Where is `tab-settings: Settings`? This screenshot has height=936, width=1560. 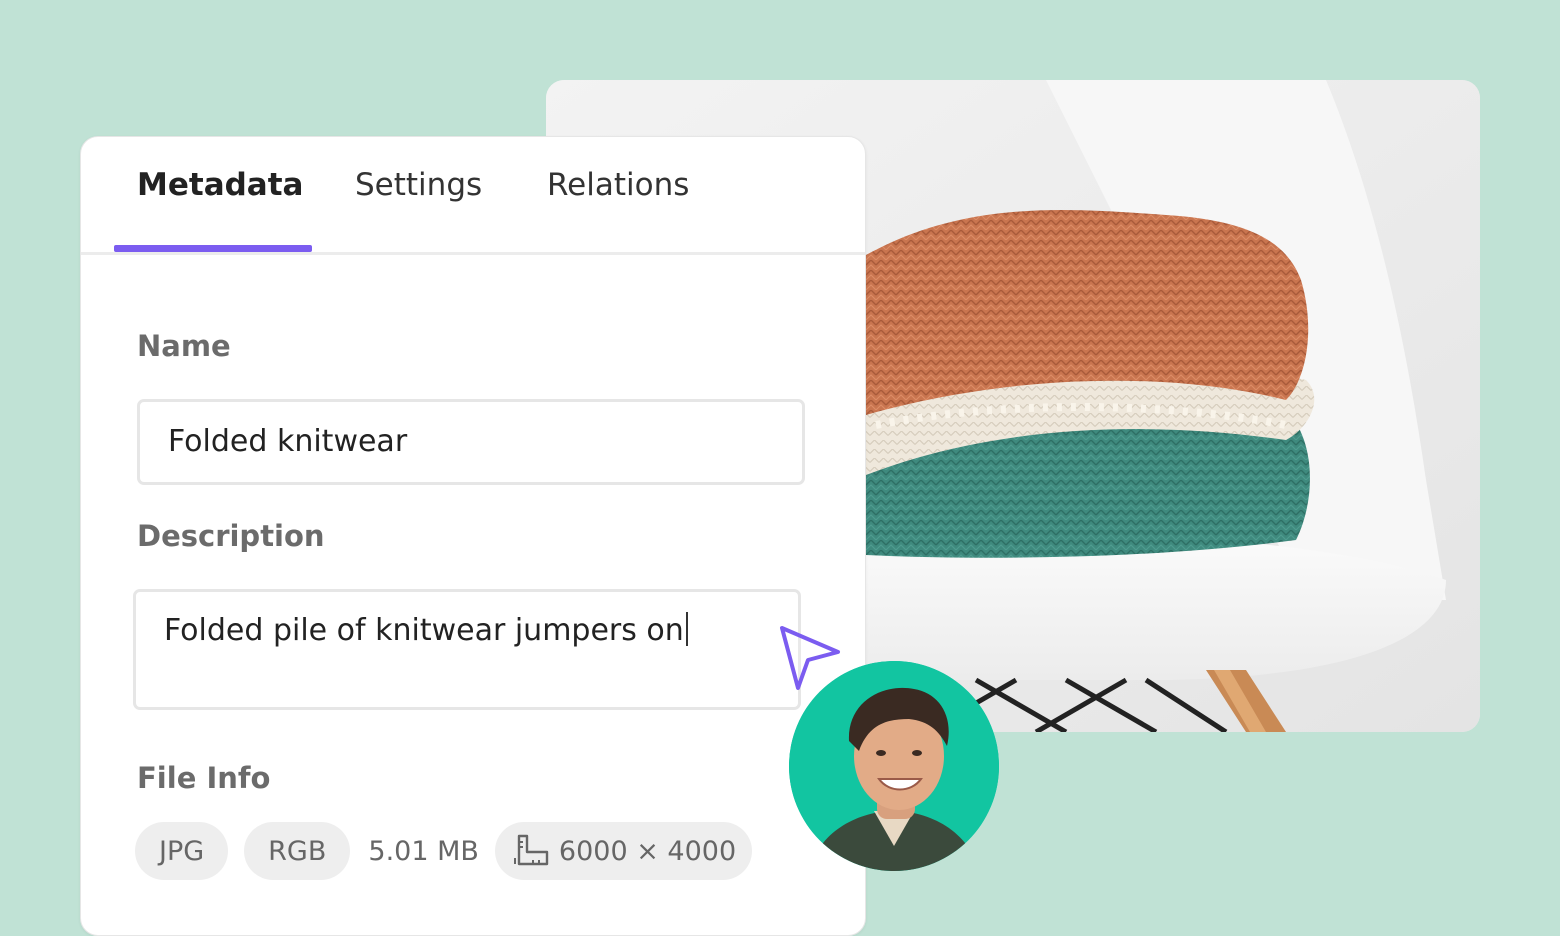
tab-settings: Settings is located at coordinates (418, 185).